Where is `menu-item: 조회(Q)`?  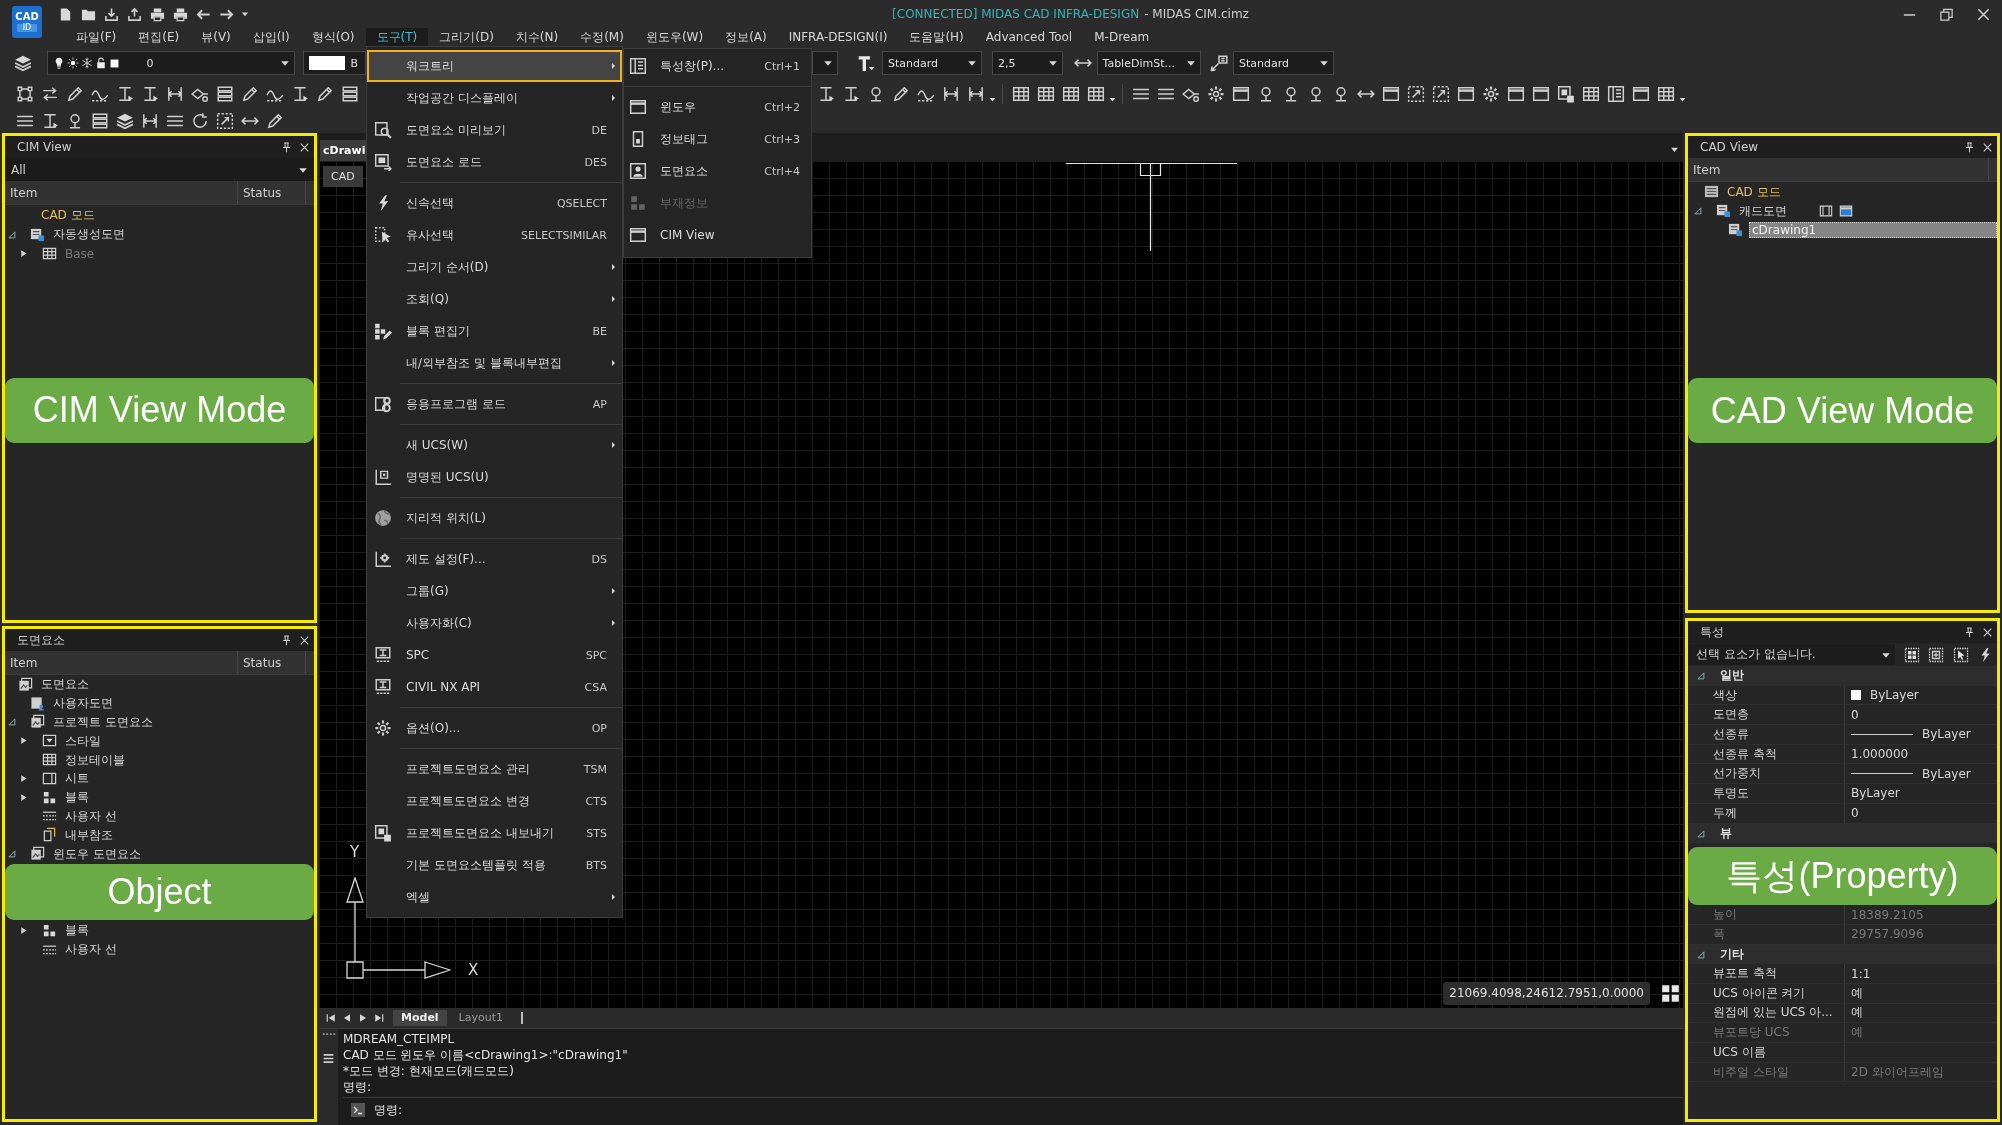
menu-item: 조회(Q) is located at coordinates (494, 299).